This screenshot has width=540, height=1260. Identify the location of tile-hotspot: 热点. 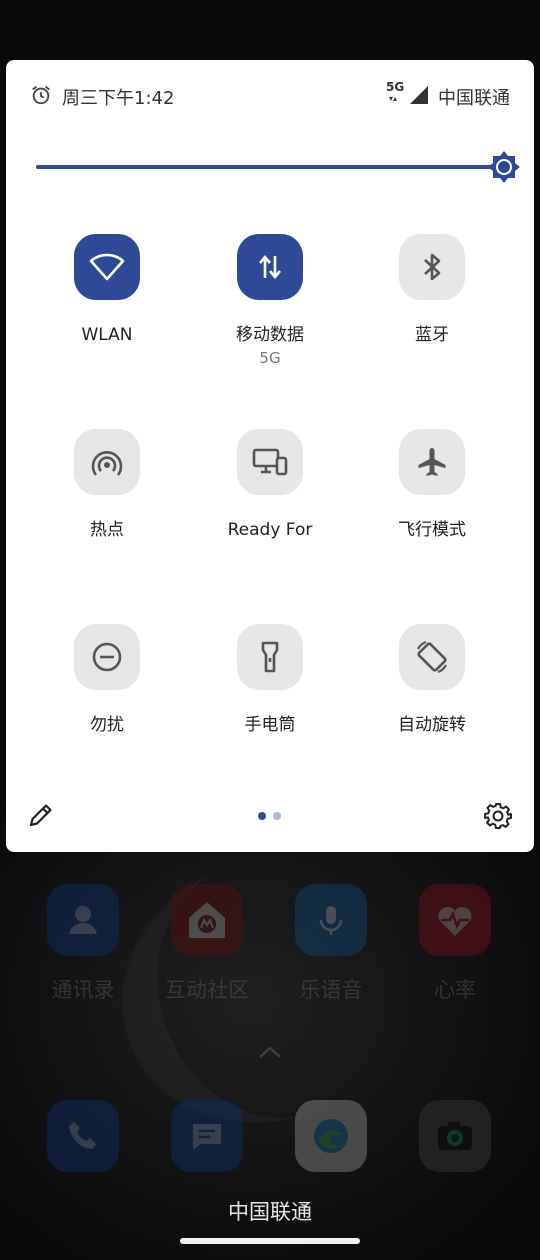
(107, 485).